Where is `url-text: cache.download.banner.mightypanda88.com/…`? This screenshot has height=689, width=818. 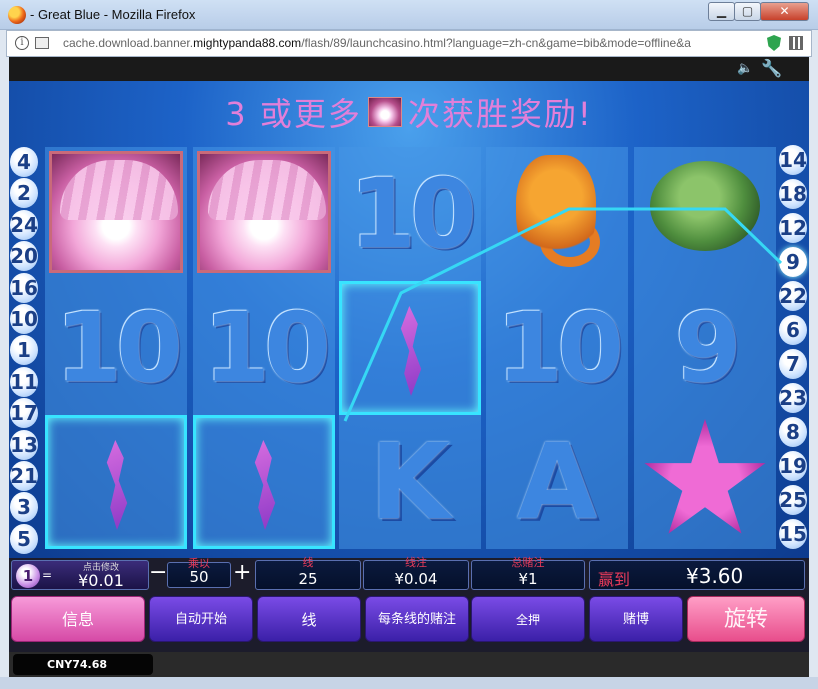
url-text: cache.download.banner.mightypanda88.com/… is located at coordinates (413, 43).